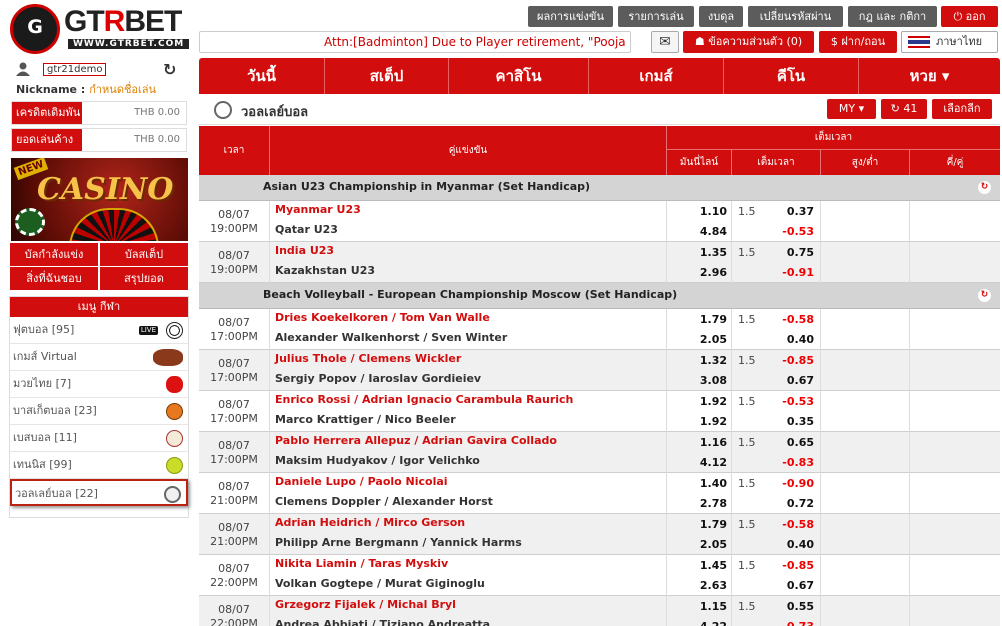  I want to click on nav-casino: คาสิโน, so click(519, 76).